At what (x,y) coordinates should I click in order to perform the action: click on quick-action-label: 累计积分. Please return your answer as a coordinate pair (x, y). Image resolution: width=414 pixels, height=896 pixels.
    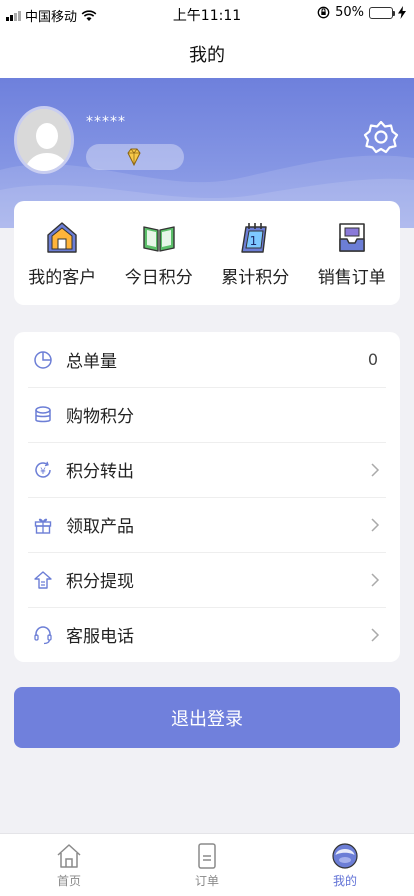
    Looking at the image, I should click on (255, 277).